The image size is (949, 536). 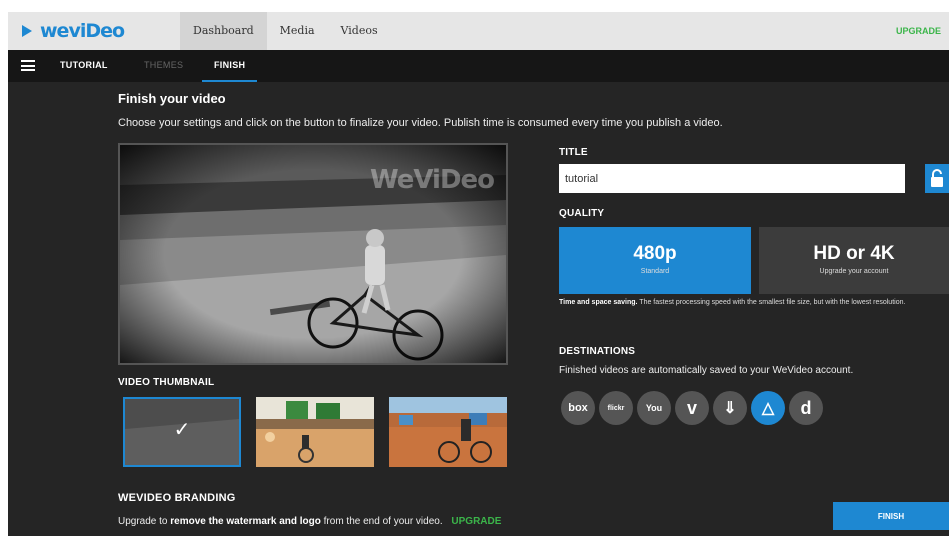 I want to click on branding-bold: remove the watermark and logo, so click(x=245, y=521).